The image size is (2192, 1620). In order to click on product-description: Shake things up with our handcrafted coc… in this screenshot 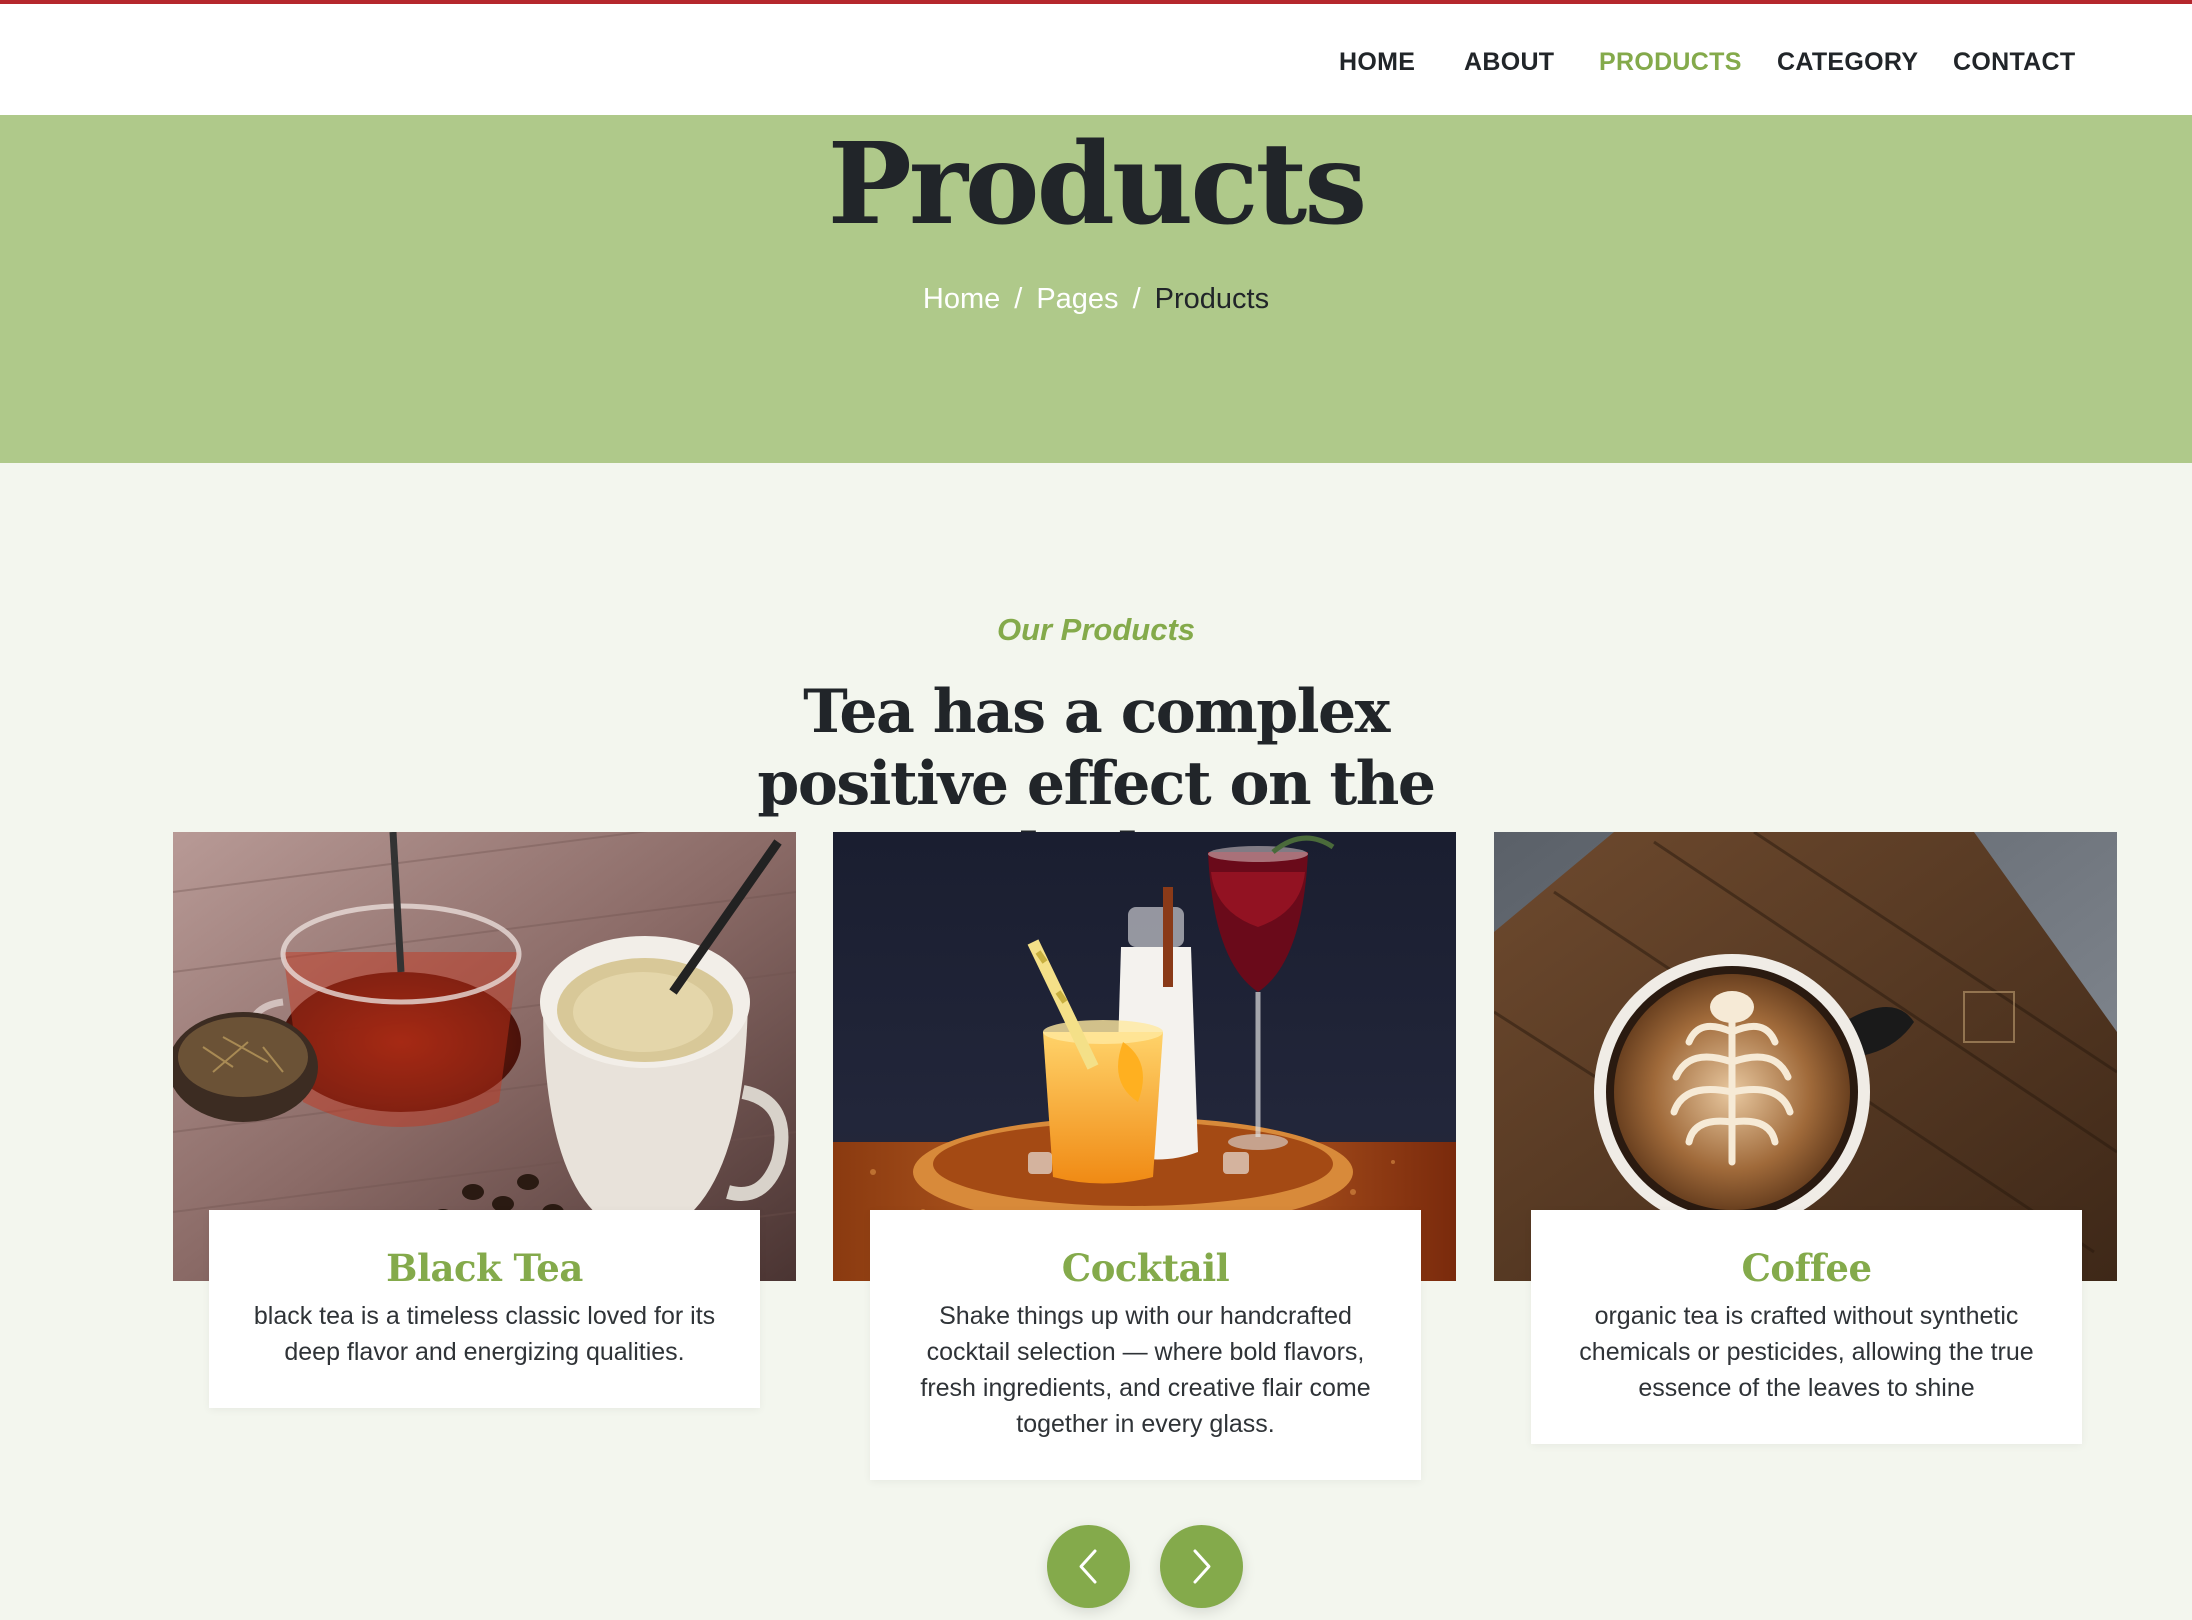, I will do `click(1145, 1370)`.